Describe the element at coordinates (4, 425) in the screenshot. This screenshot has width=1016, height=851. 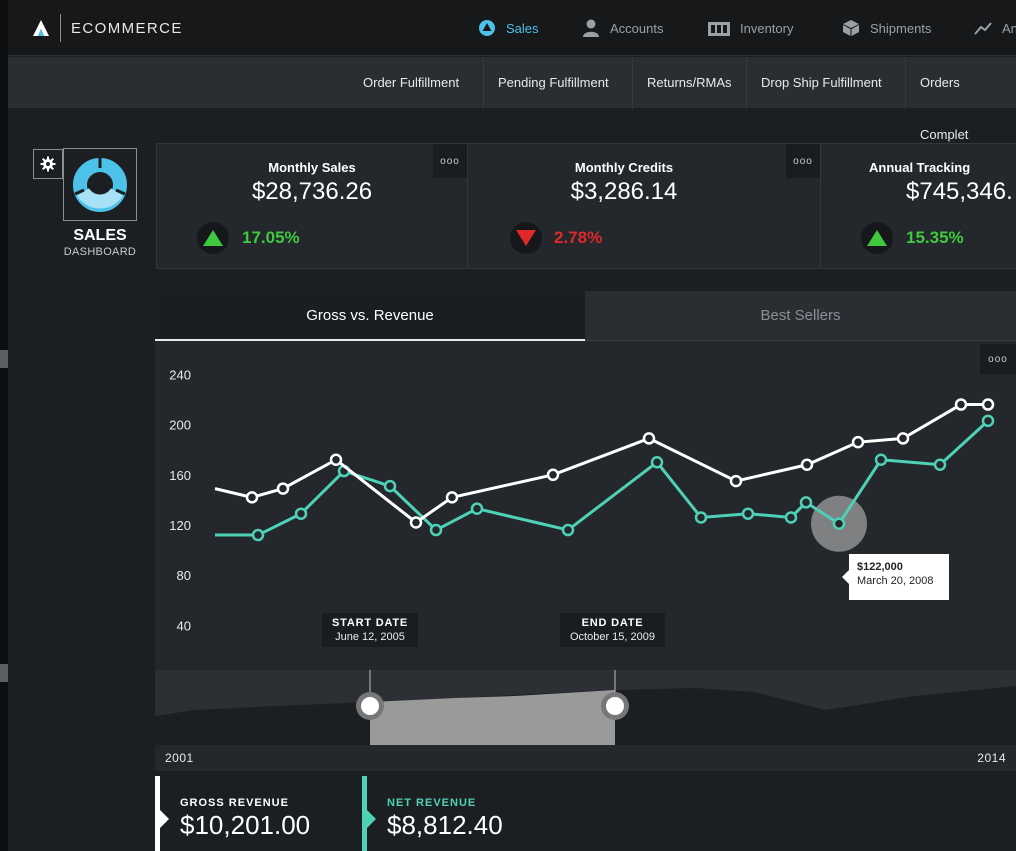
I see `window-edge-strip` at that location.